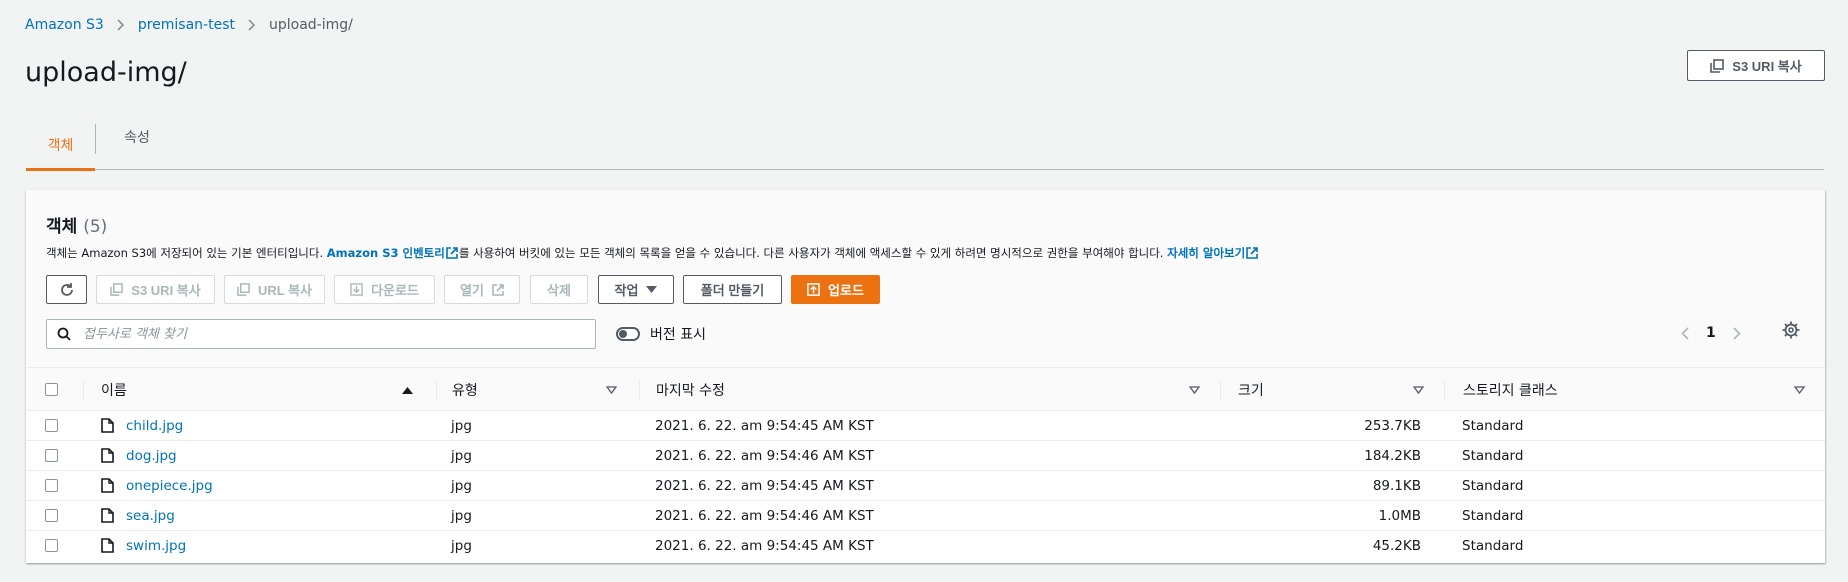  What do you see at coordinates (150, 516) in the screenshot?
I see `object-name-link: sea.jpg` at bounding box center [150, 516].